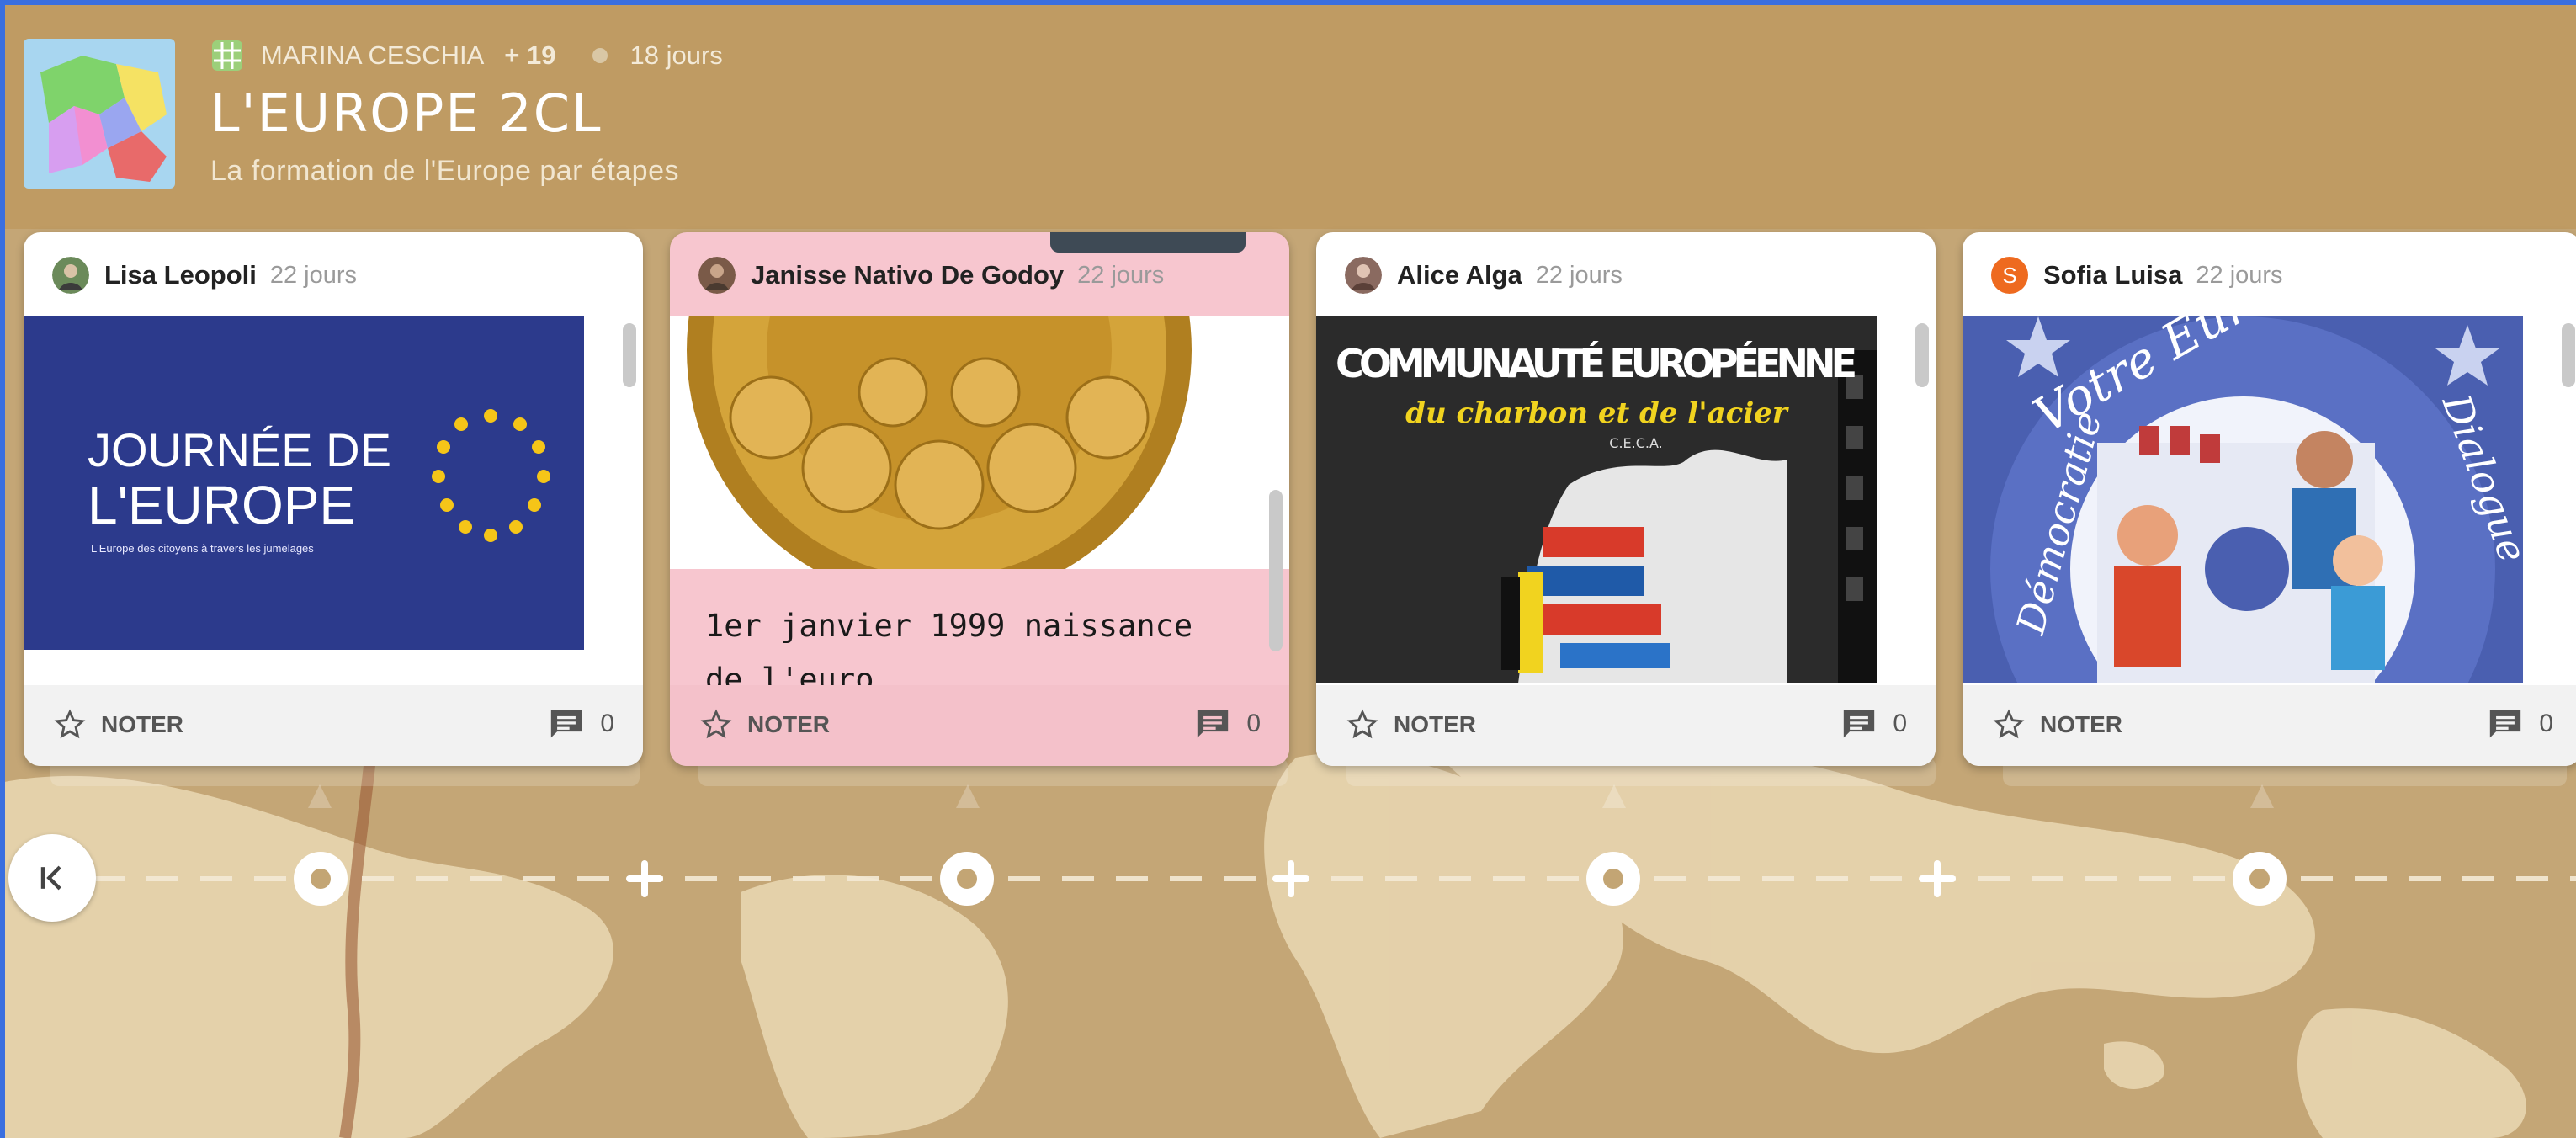 The image size is (2576, 1138). Describe the element at coordinates (1597, 413) in the screenshot. I see `image-text-line2: du charbon et de l'acier` at that location.